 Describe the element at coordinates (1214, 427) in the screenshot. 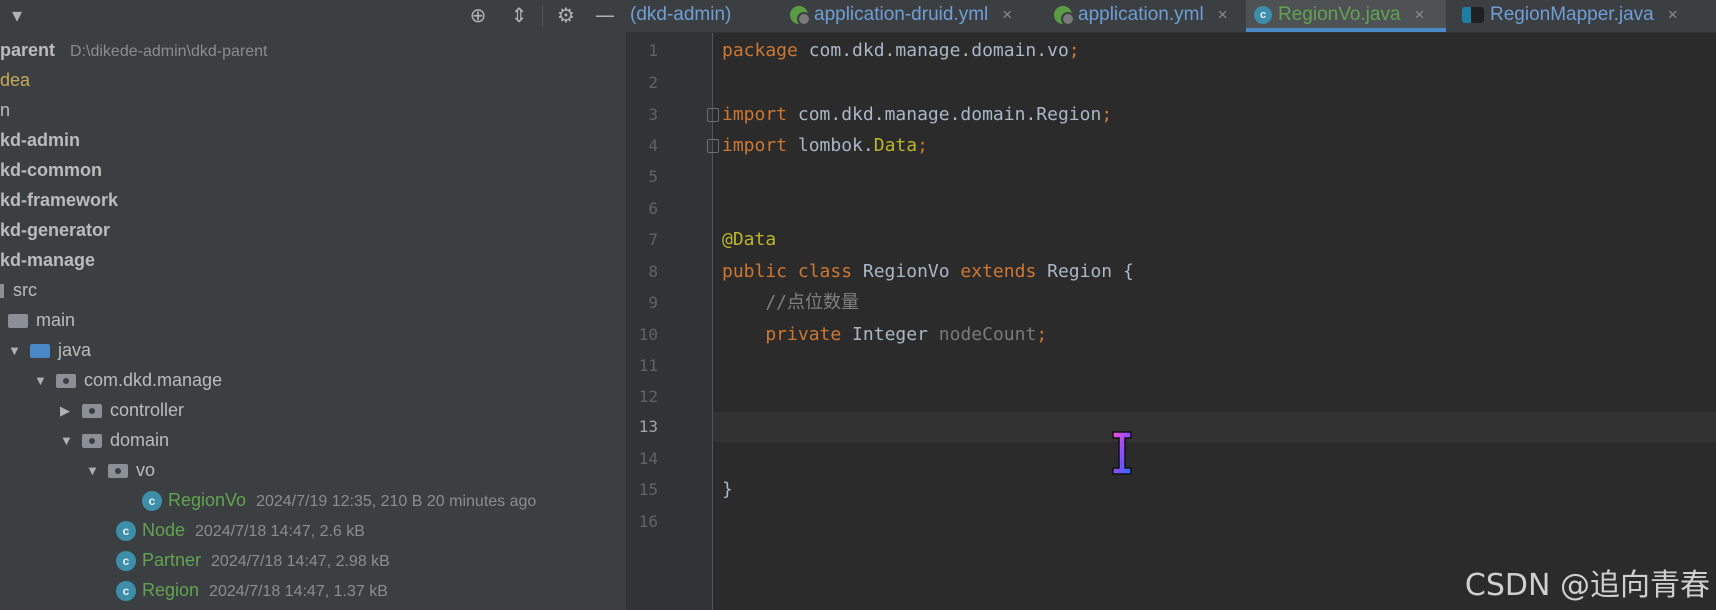

I see `current-line-highlight` at that location.